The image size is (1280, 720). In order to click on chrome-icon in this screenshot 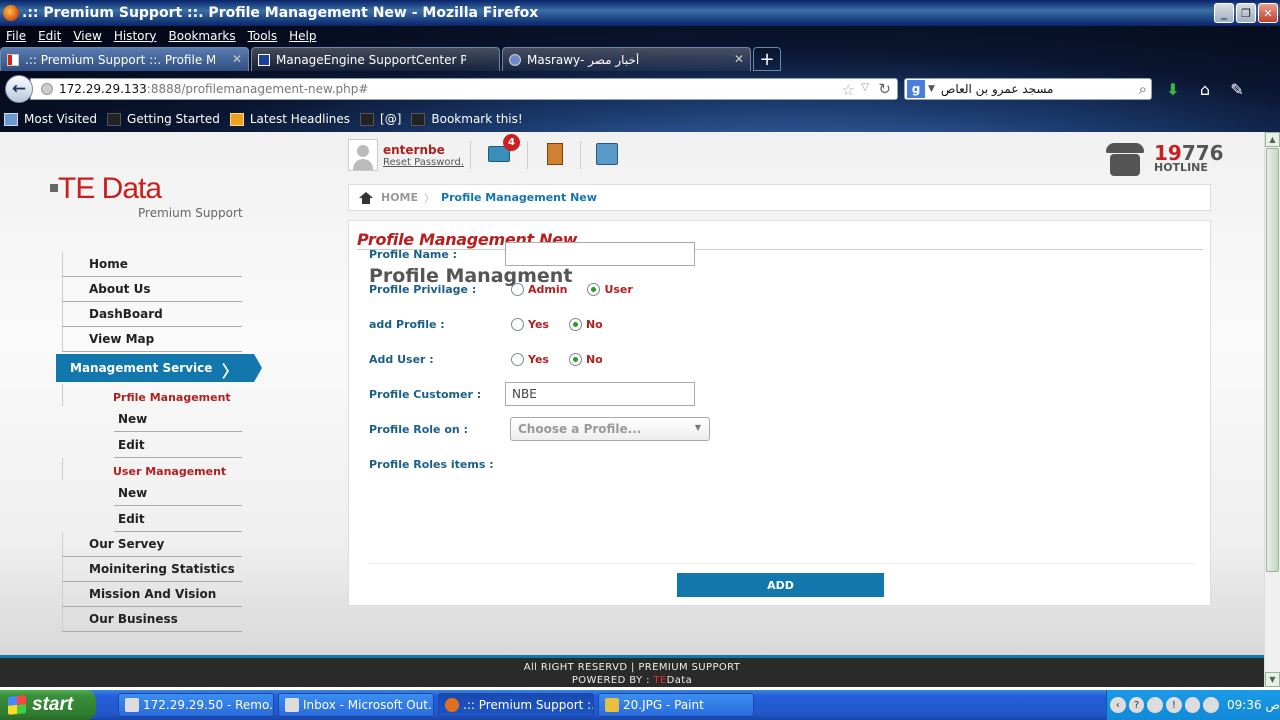, I will do `click(1211, 705)`.